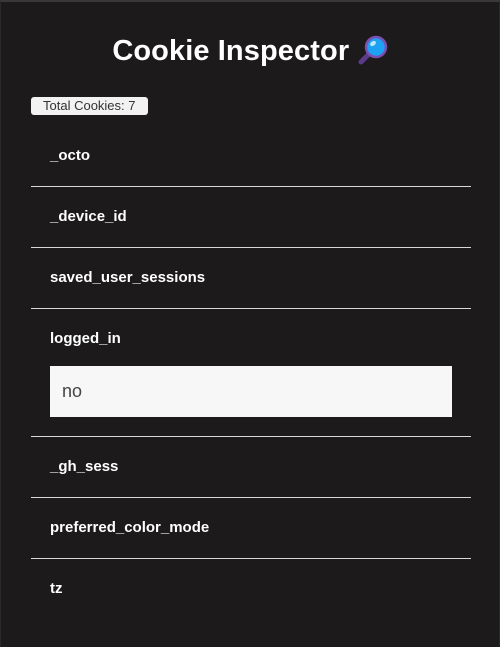 This screenshot has height=647, width=500. What do you see at coordinates (251, 391) in the screenshot?
I see `cookie-value-field: no` at bounding box center [251, 391].